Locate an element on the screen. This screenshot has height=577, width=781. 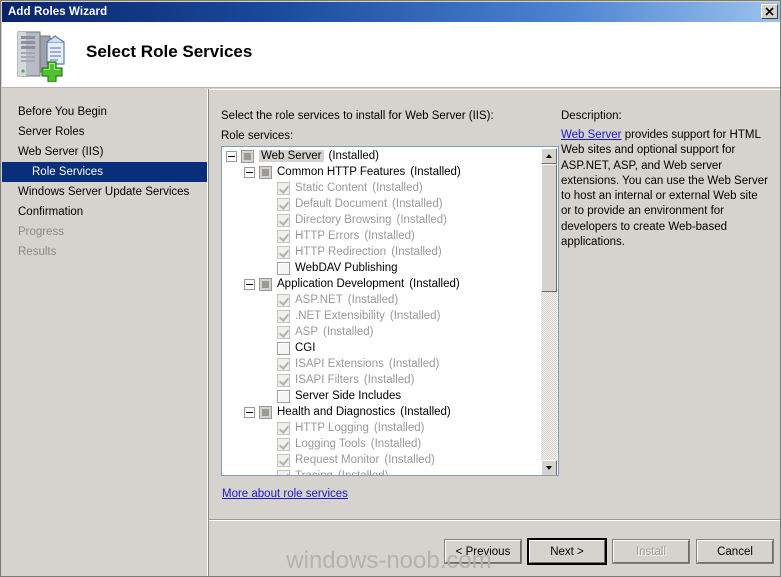
tree-item-label: WebDAV Publishing is located at coordinates (346, 268).